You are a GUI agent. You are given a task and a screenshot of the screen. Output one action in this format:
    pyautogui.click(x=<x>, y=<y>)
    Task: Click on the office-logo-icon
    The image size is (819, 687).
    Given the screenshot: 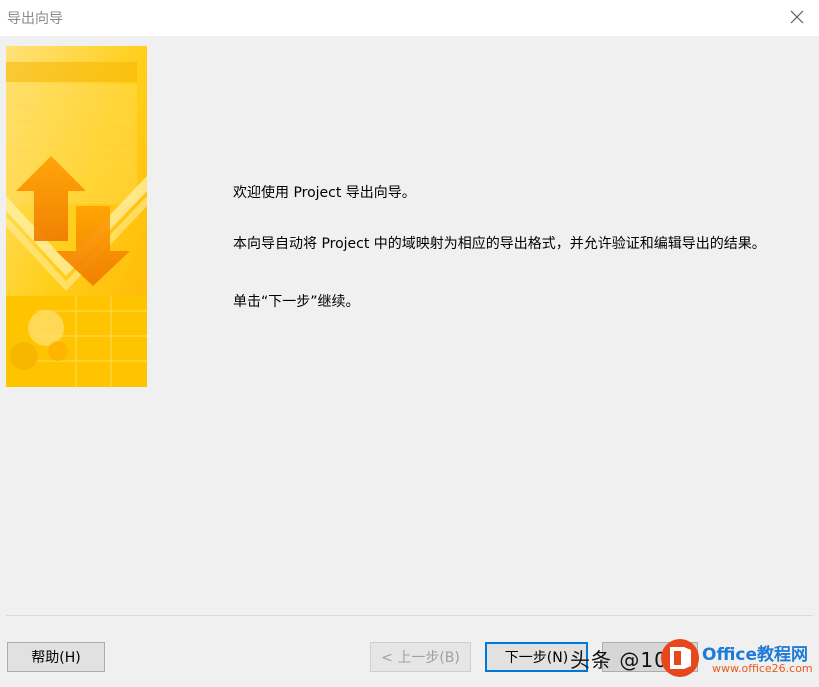 What is the action you would take?
    pyautogui.click(x=680, y=658)
    